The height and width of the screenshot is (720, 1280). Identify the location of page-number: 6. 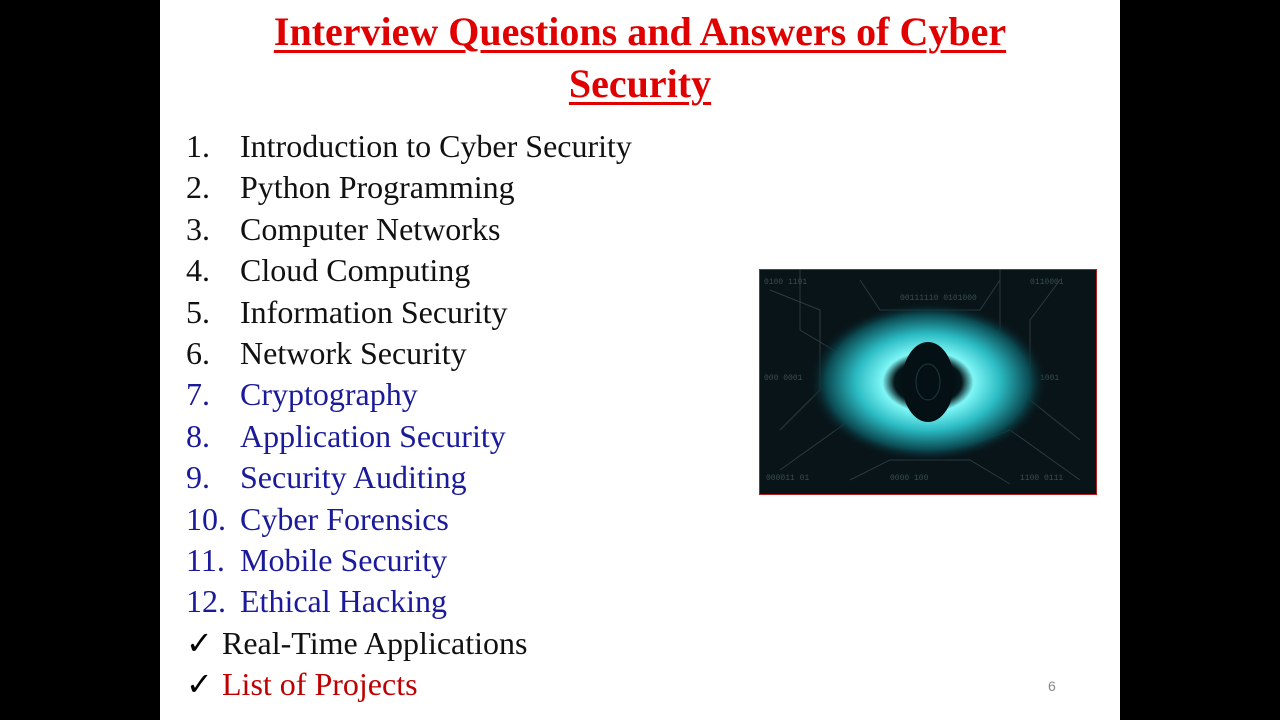
(1052, 686).